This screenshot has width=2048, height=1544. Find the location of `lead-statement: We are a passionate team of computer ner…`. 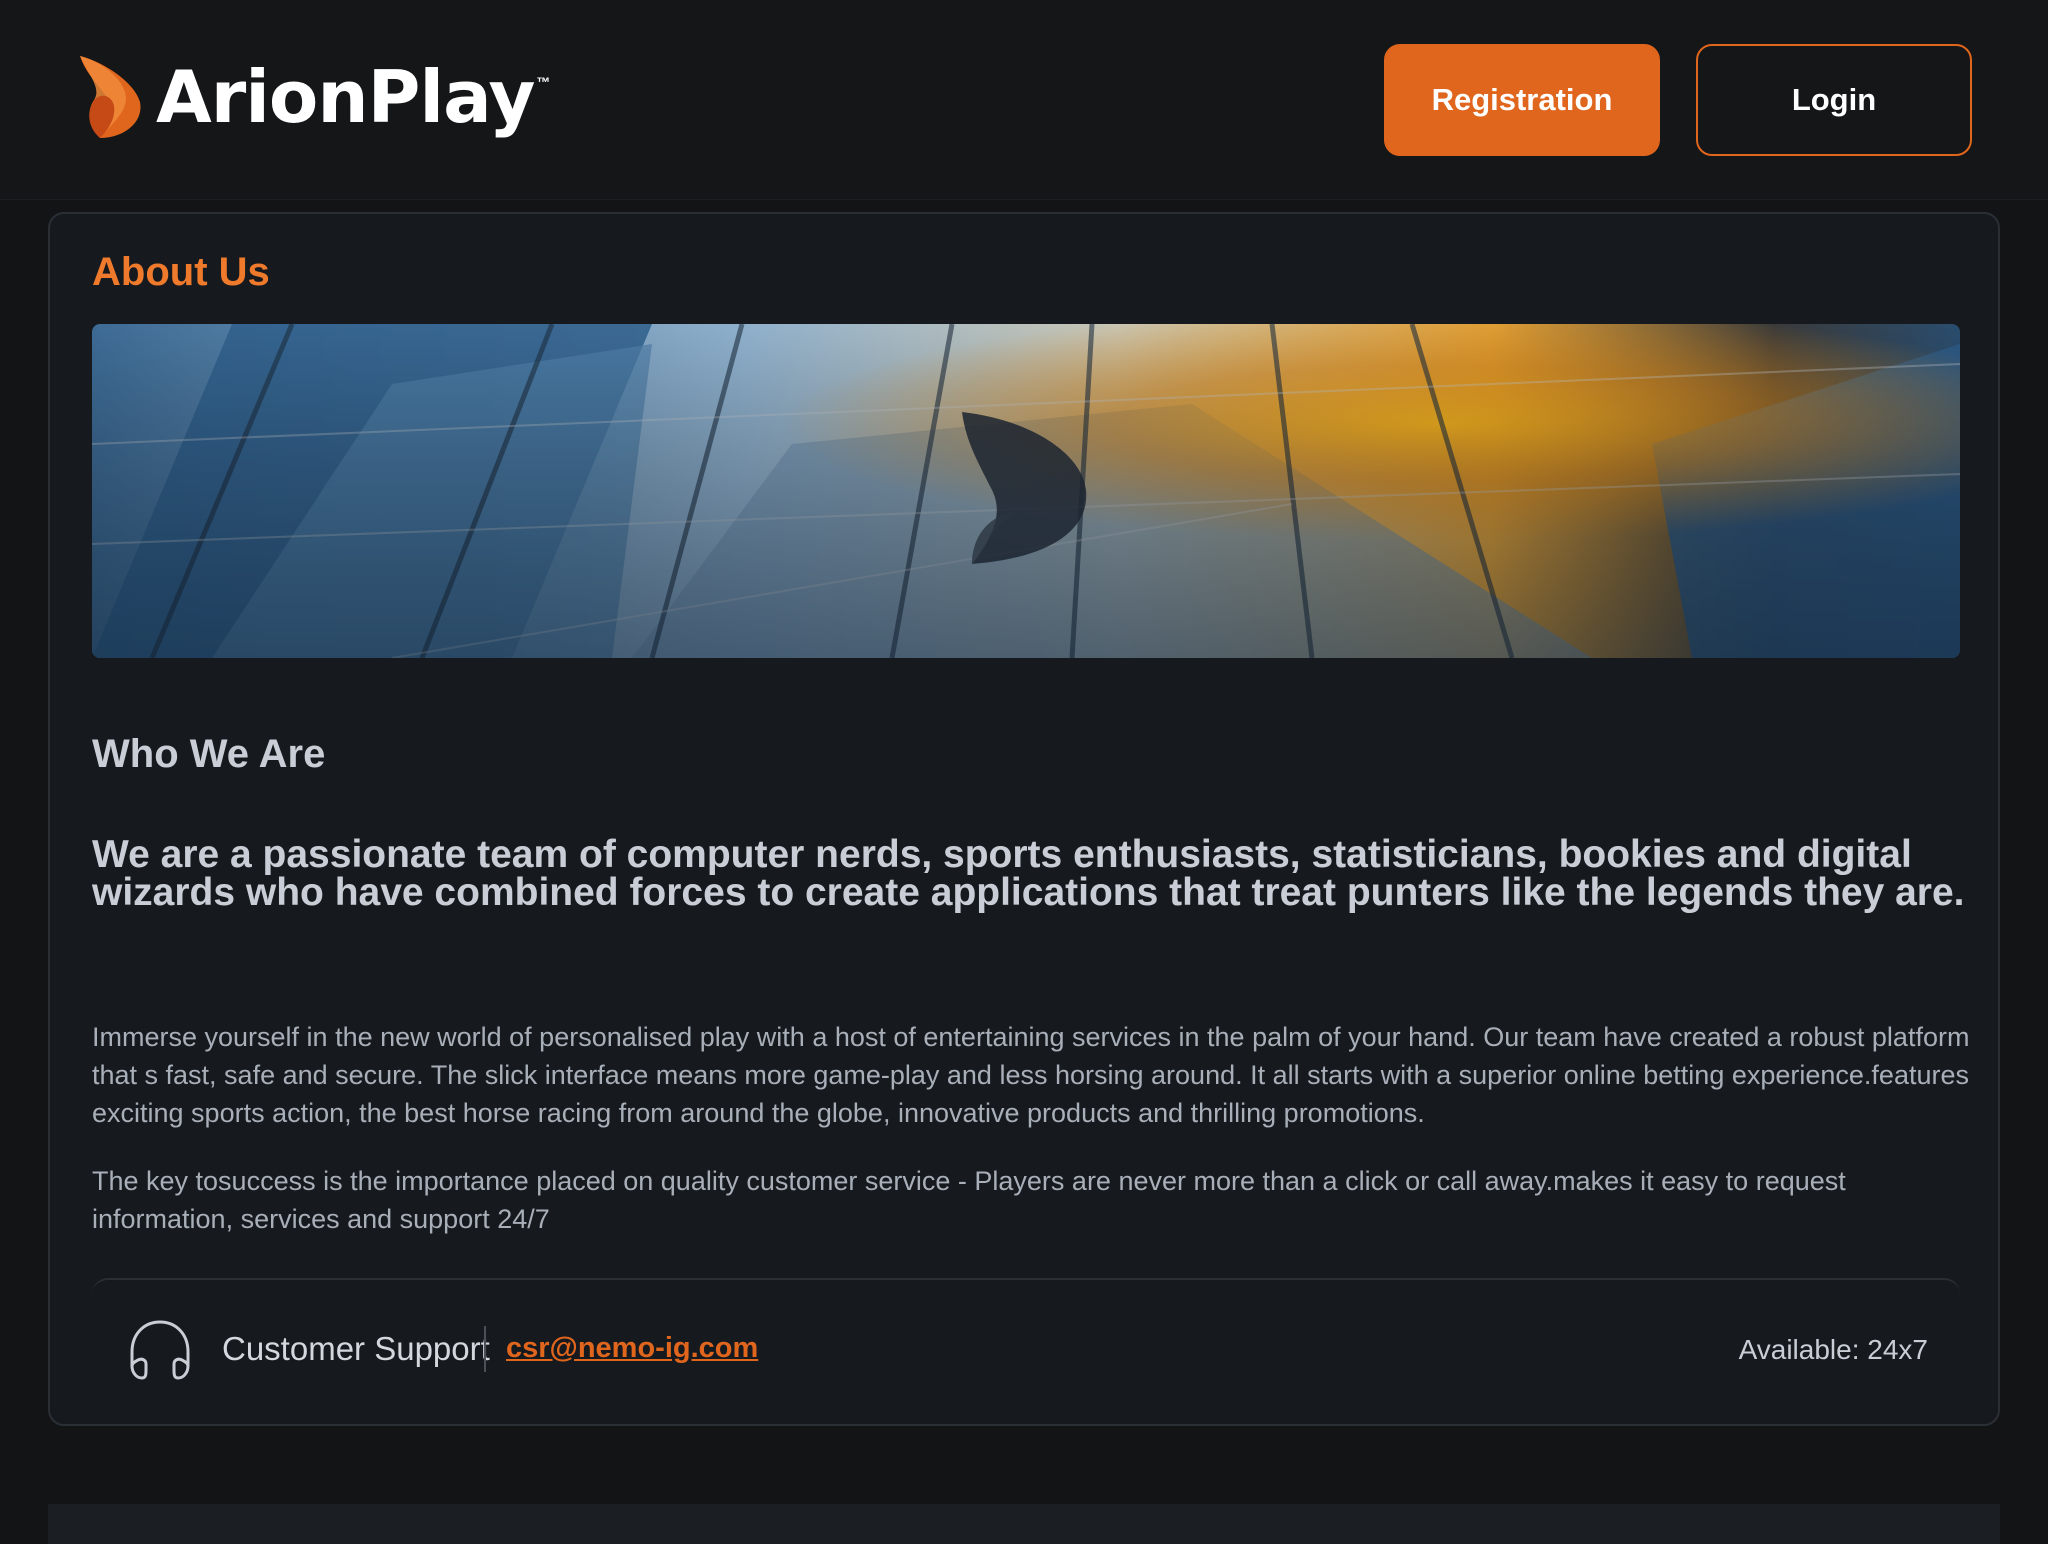

lead-statement: We are a passionate team of computer ner… is located at coordinates (1028, 873).